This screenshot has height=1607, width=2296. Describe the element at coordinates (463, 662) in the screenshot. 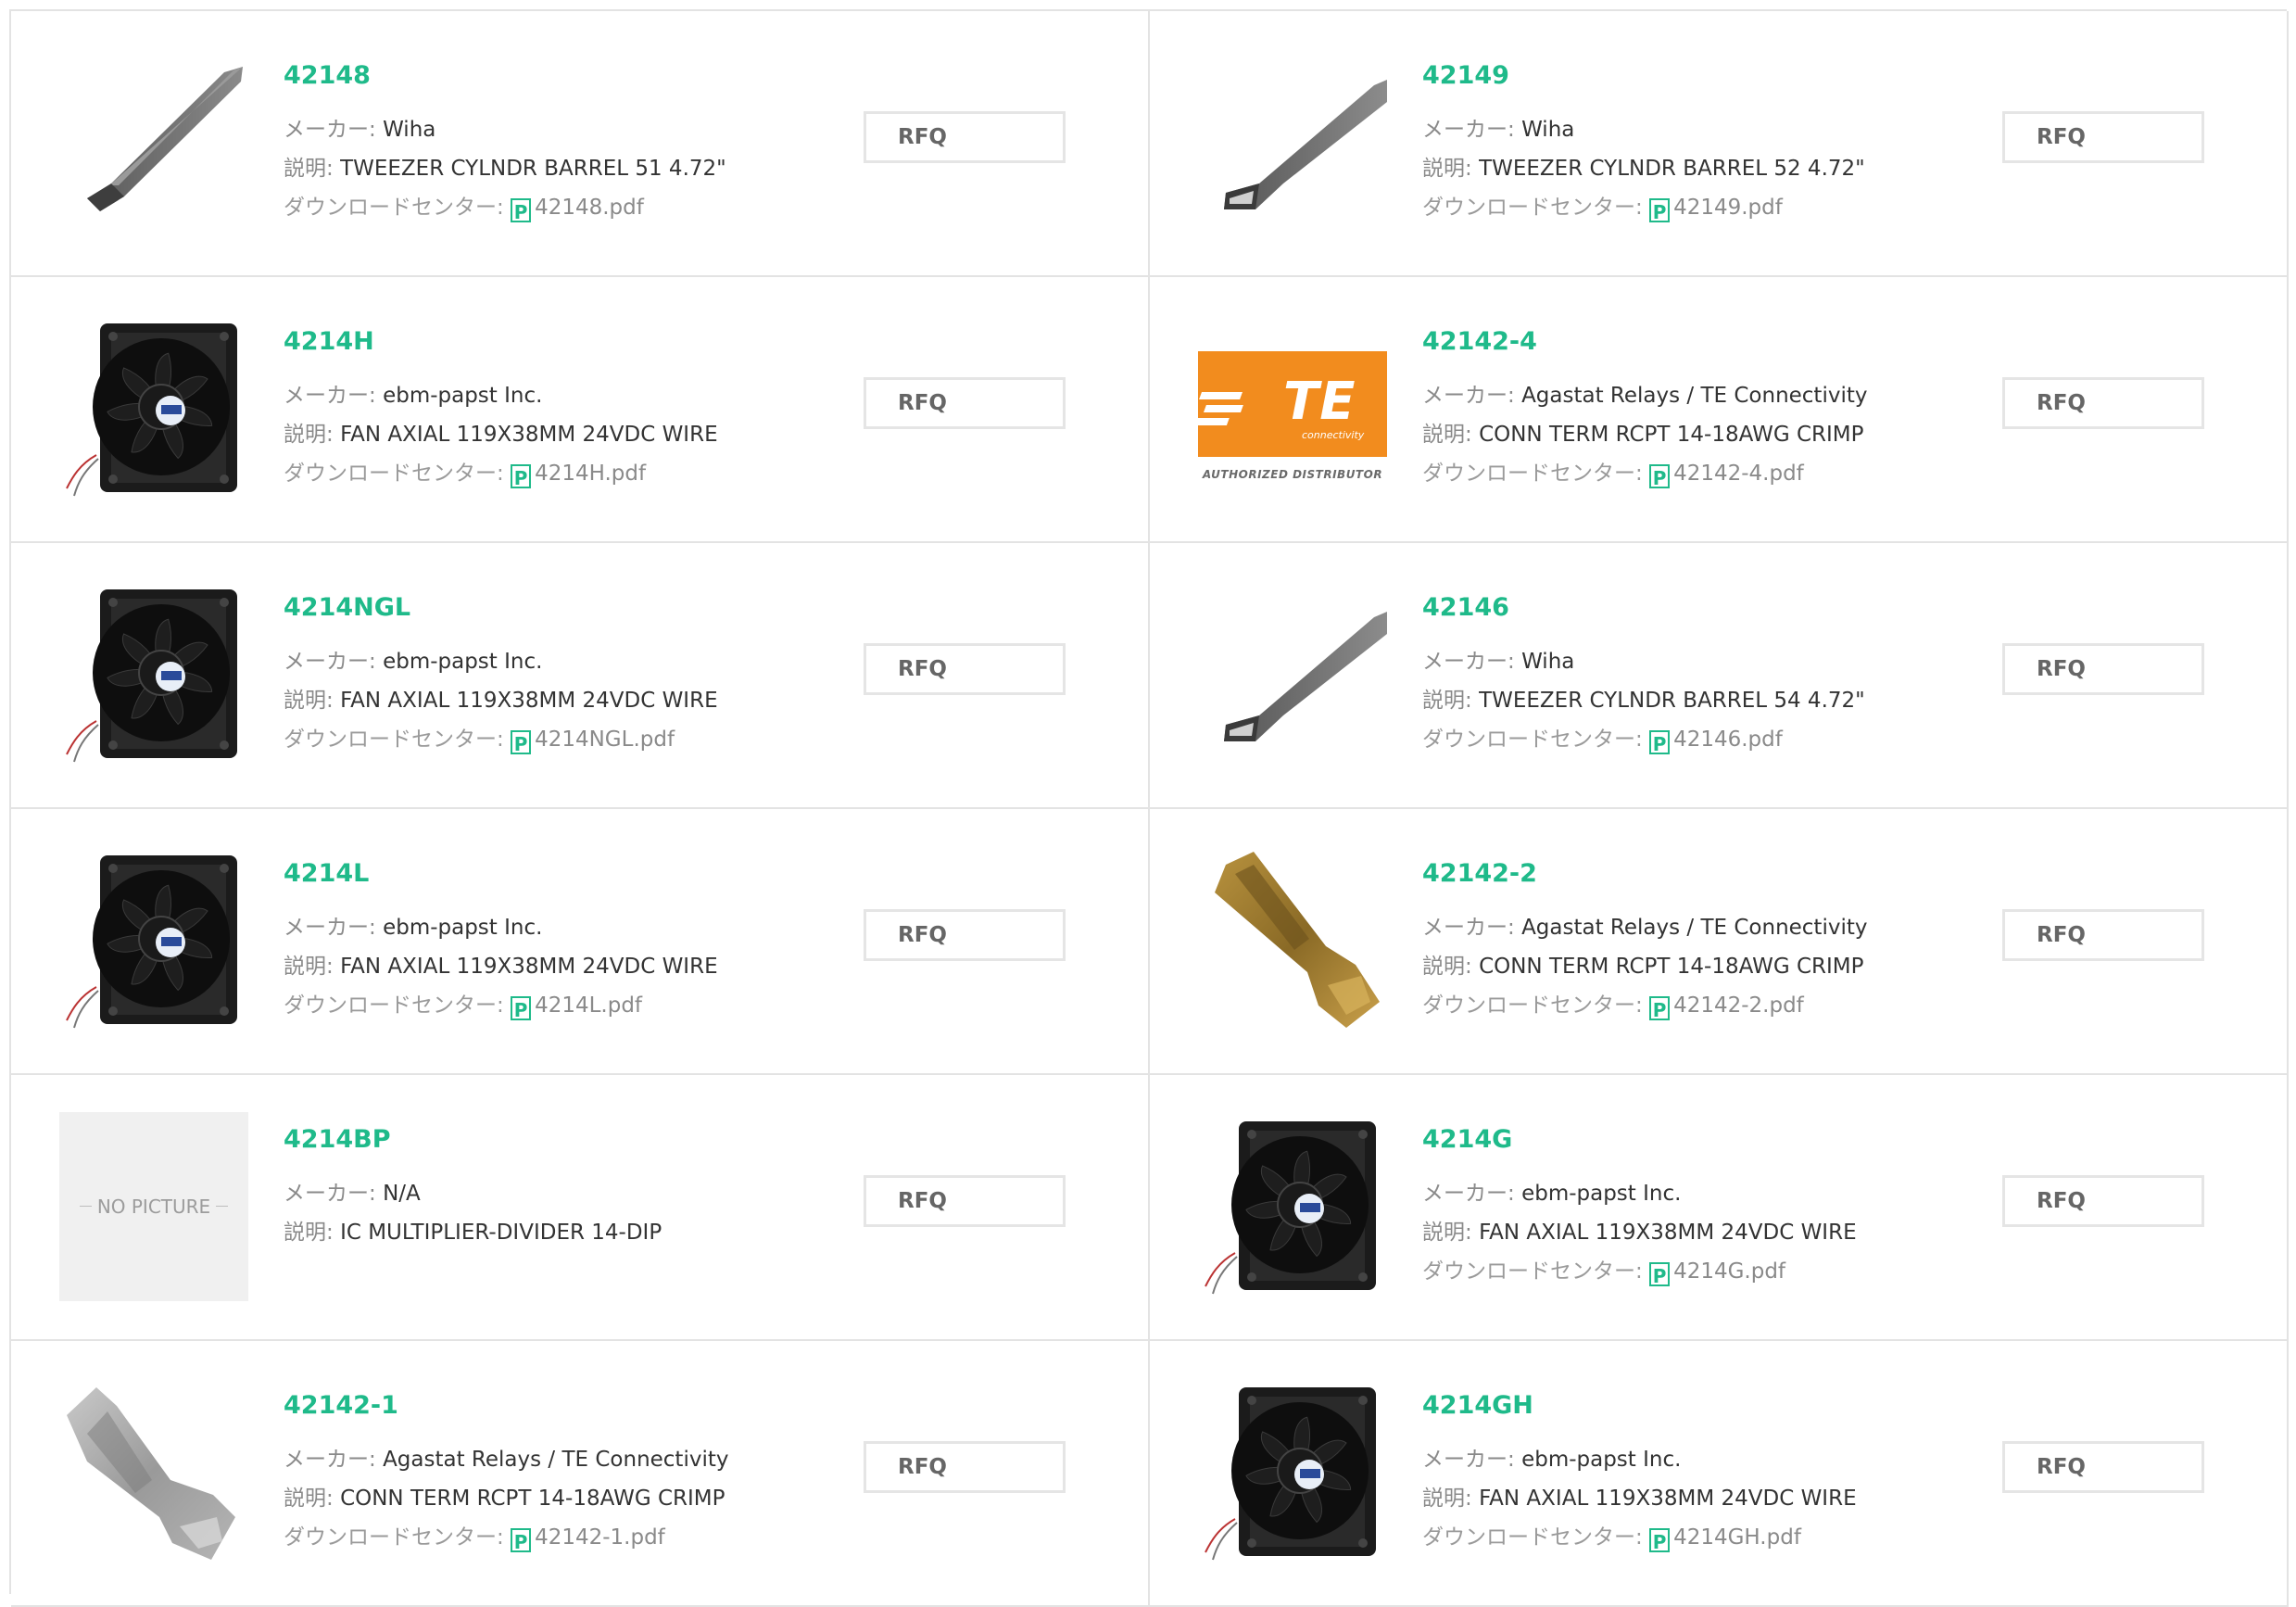

I see `maker-value: ebm-papst Inc.` at that location.